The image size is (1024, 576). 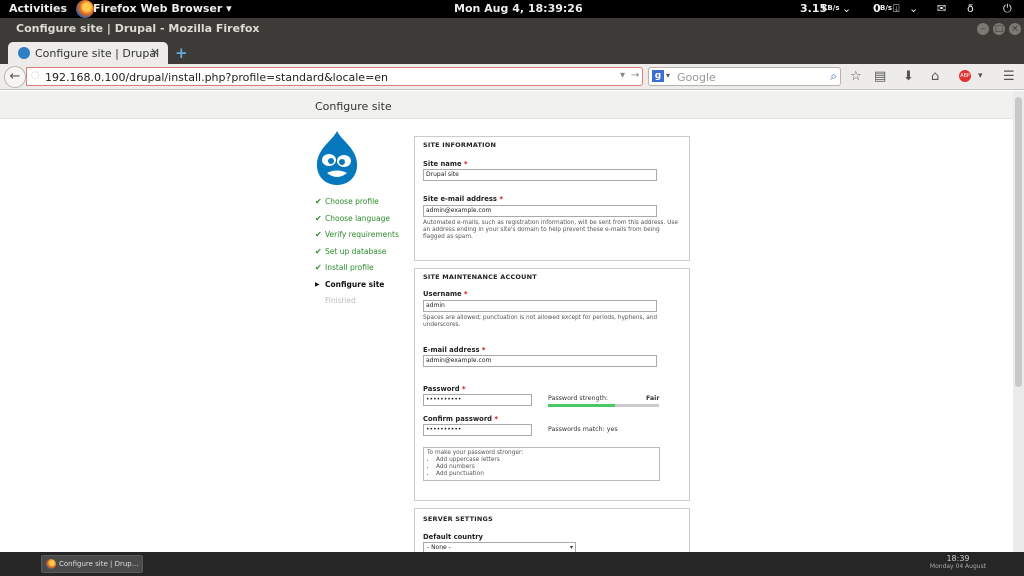 What do you see at coordinates (453, 537) in the screenshot?
I see `default-country-label: Default country` at bounding box center [453, 537].